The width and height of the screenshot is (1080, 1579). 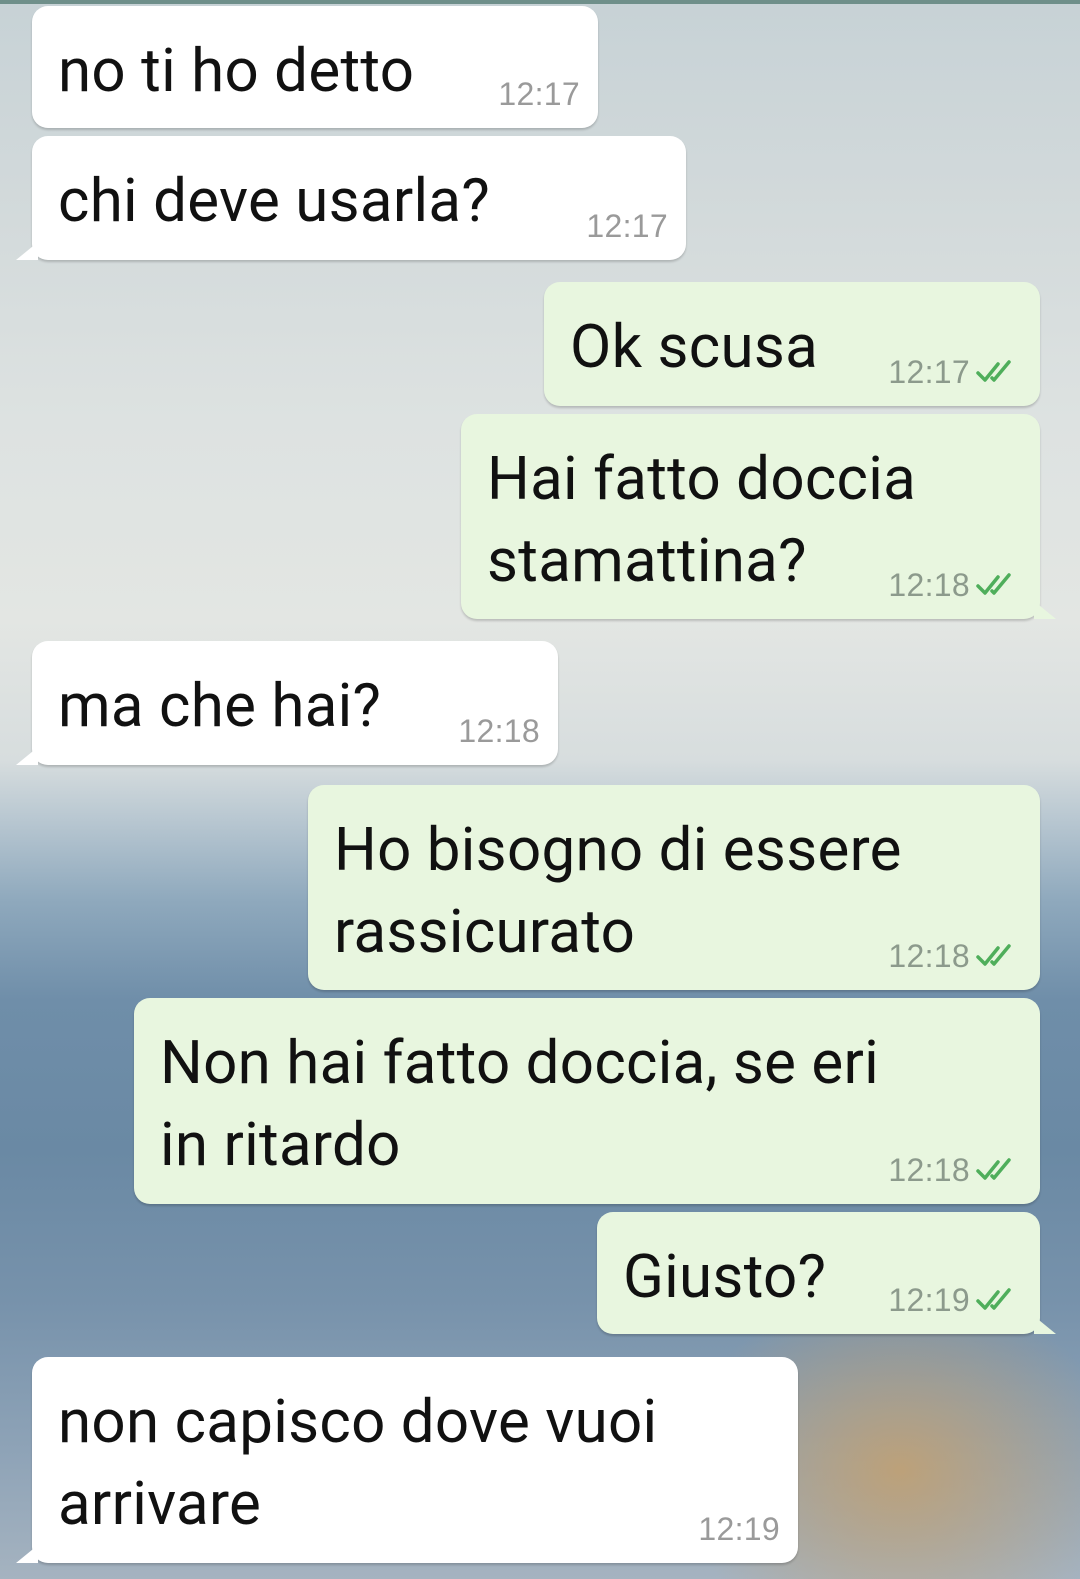 I want to click on message-bubble-outgoing: Giusto? 12:19, so click(x=826, y=1273).